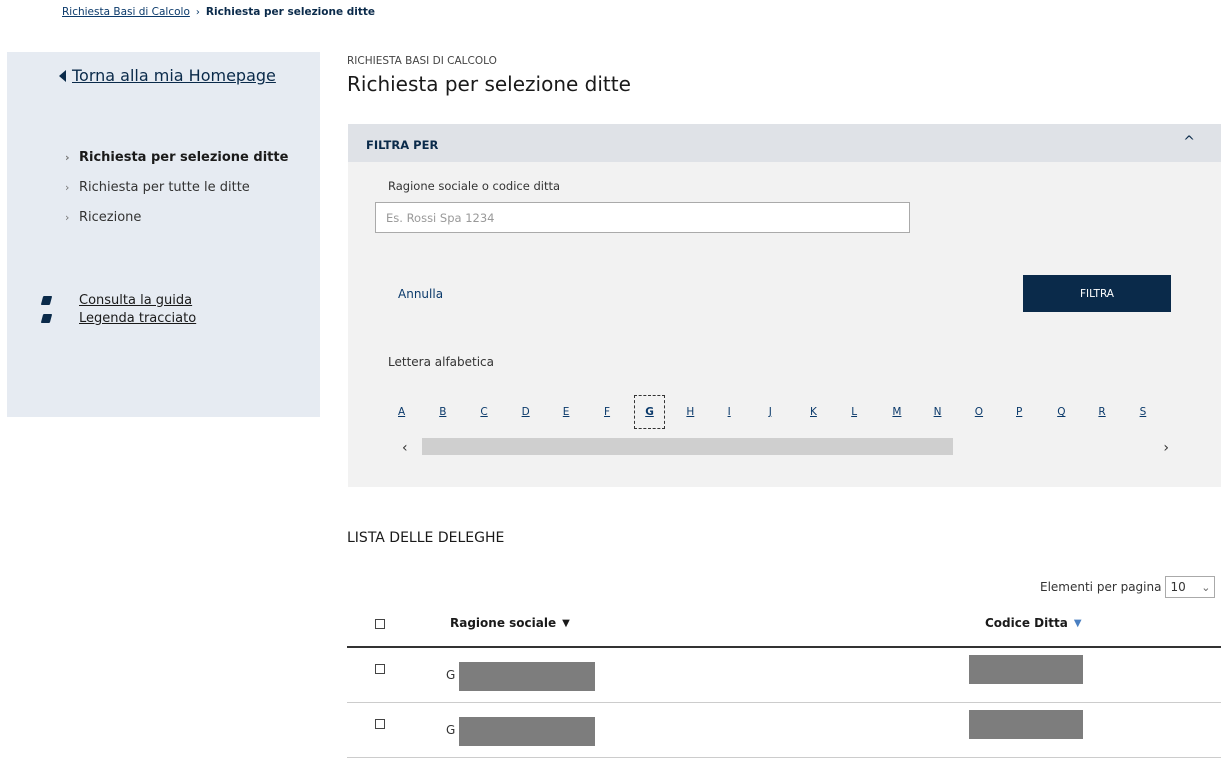  Describe the element at coordinates (402, 145) in the screenshot. I see `filter-panel-title: FILTRA PER` at that location.